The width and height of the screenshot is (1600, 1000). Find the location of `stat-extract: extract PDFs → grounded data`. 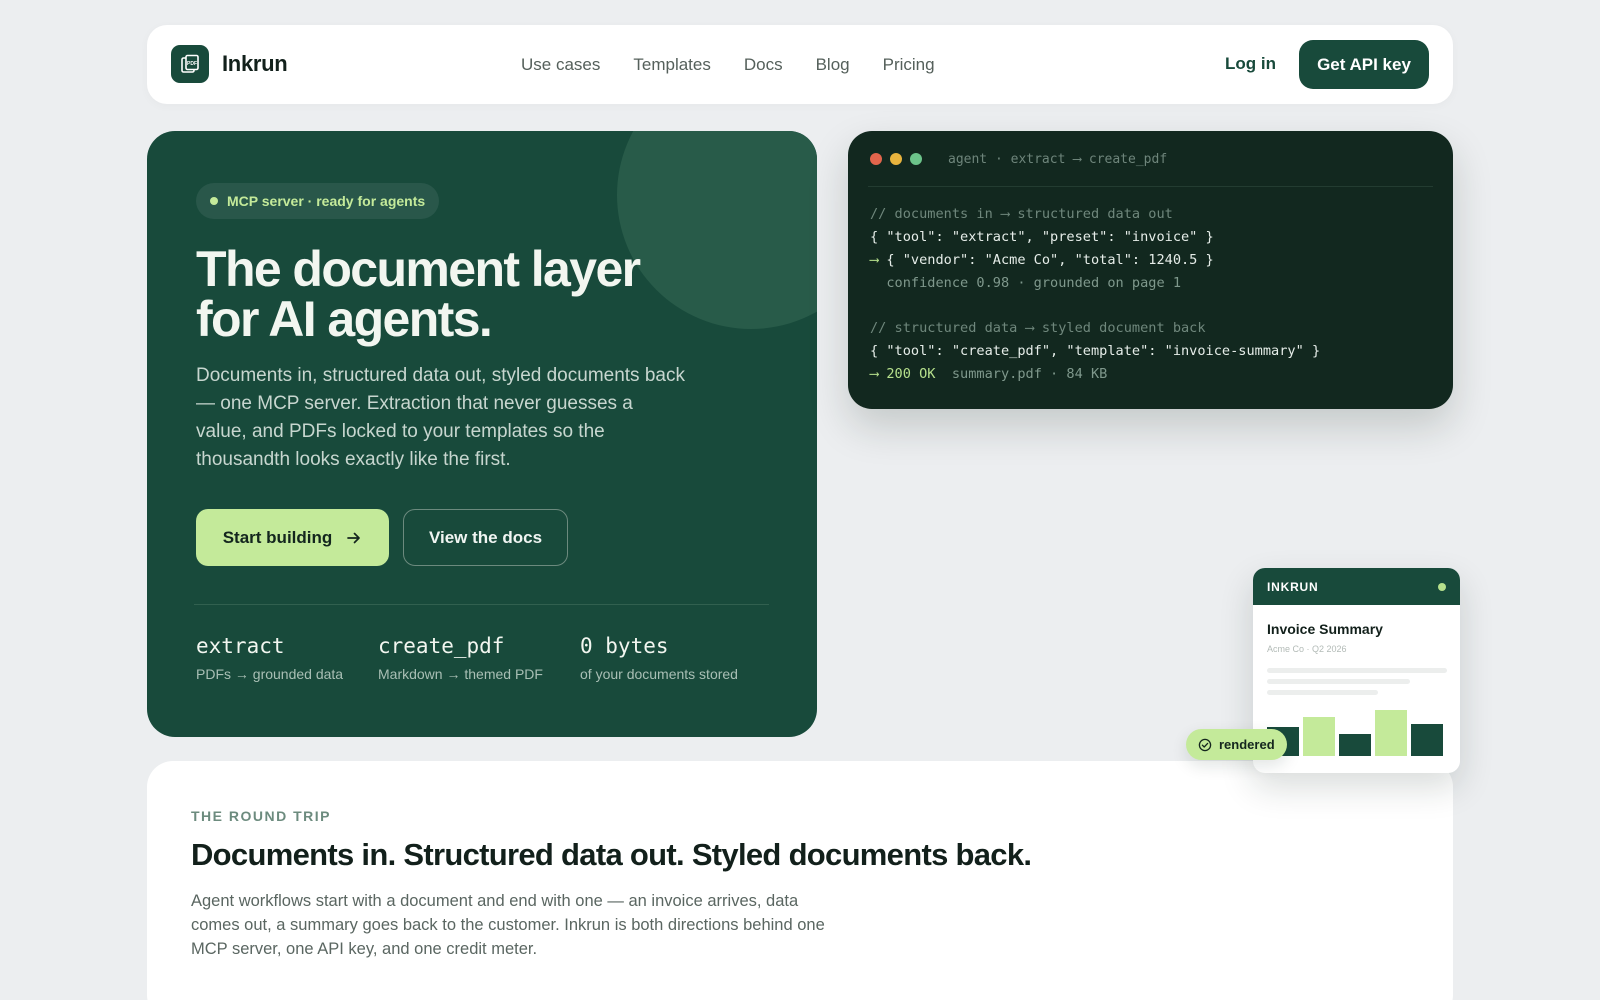

stat-extract: extract PDFs → grounded data is located at coordinates (269, 658).